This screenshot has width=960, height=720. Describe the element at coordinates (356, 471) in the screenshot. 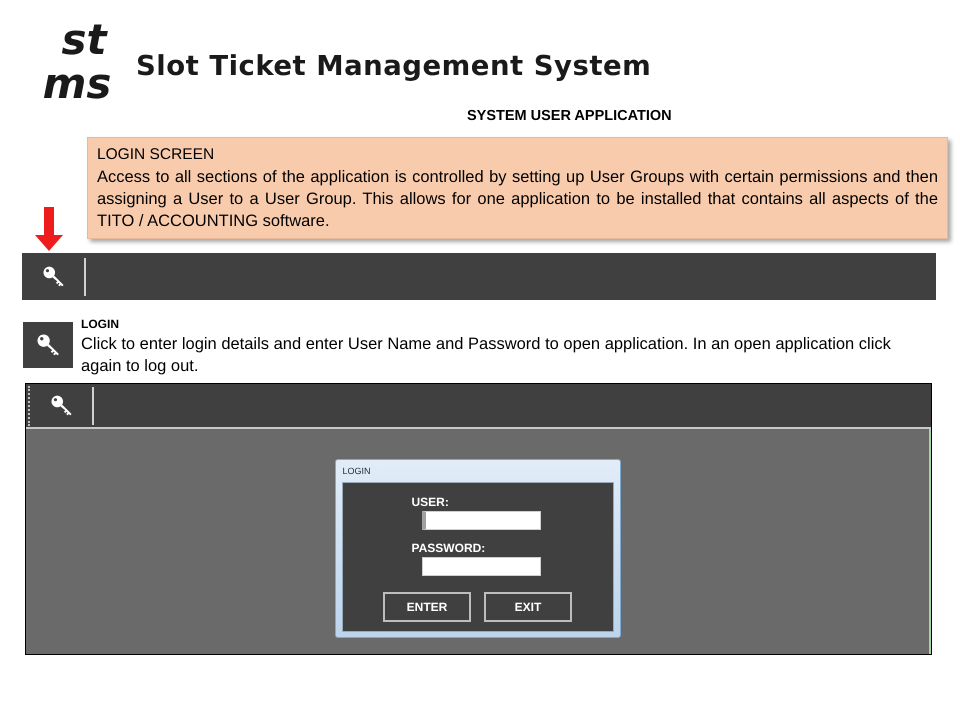

I see `dialog-title: LOGIN` at that location.